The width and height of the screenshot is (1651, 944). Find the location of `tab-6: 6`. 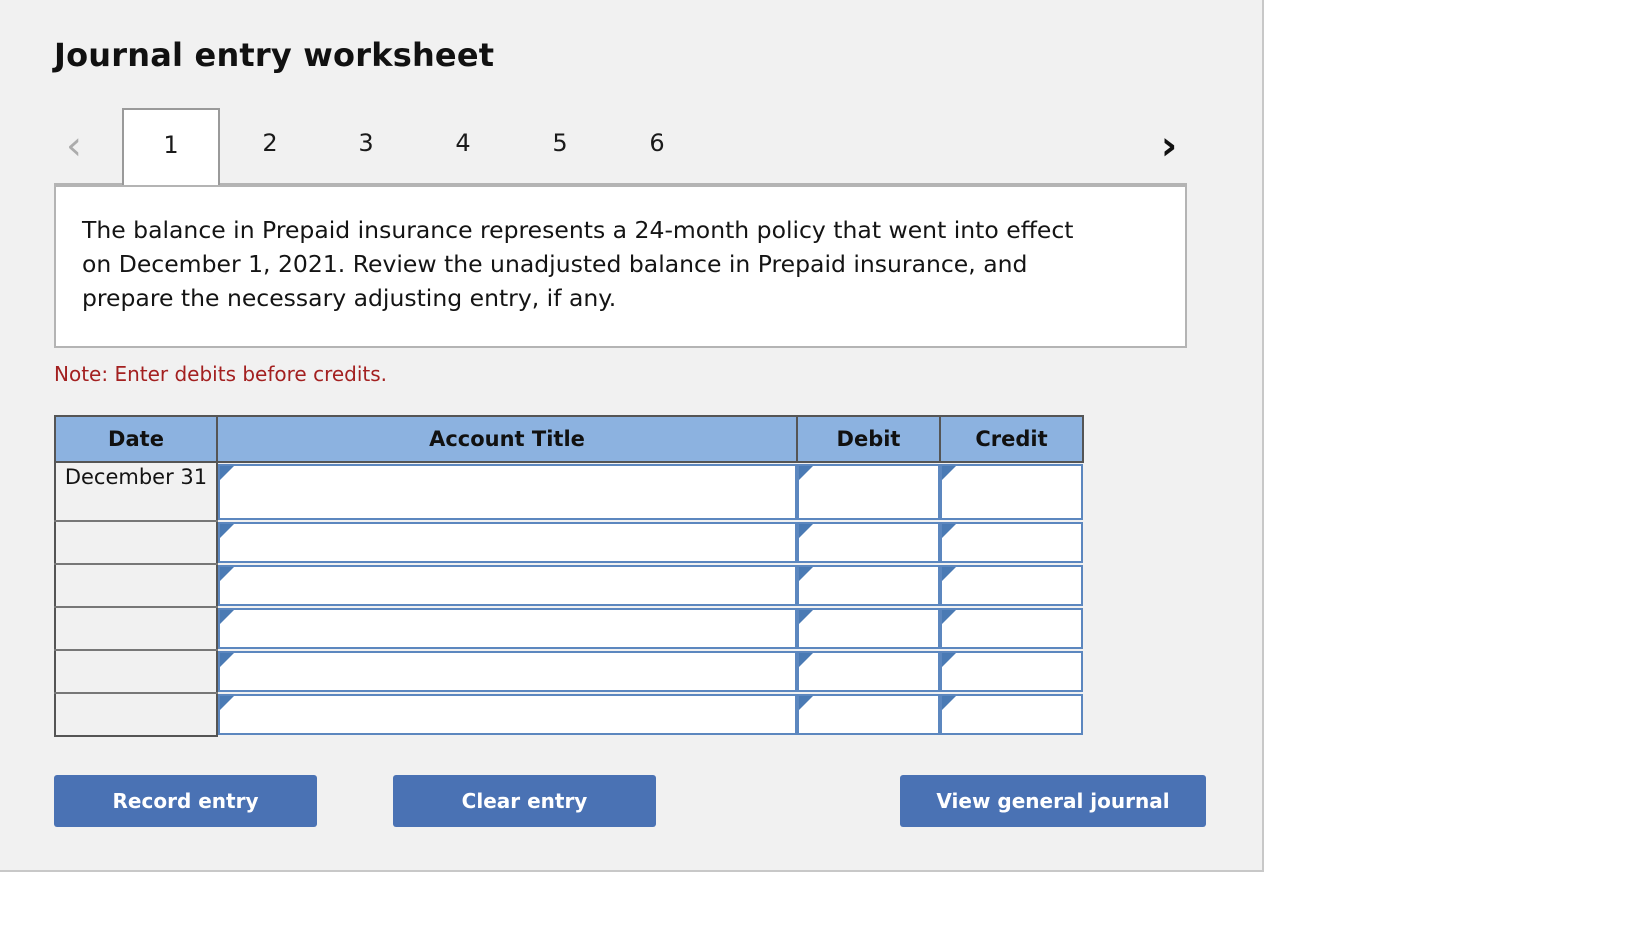

tab-6: 6 is located at coordinates (657, 146).